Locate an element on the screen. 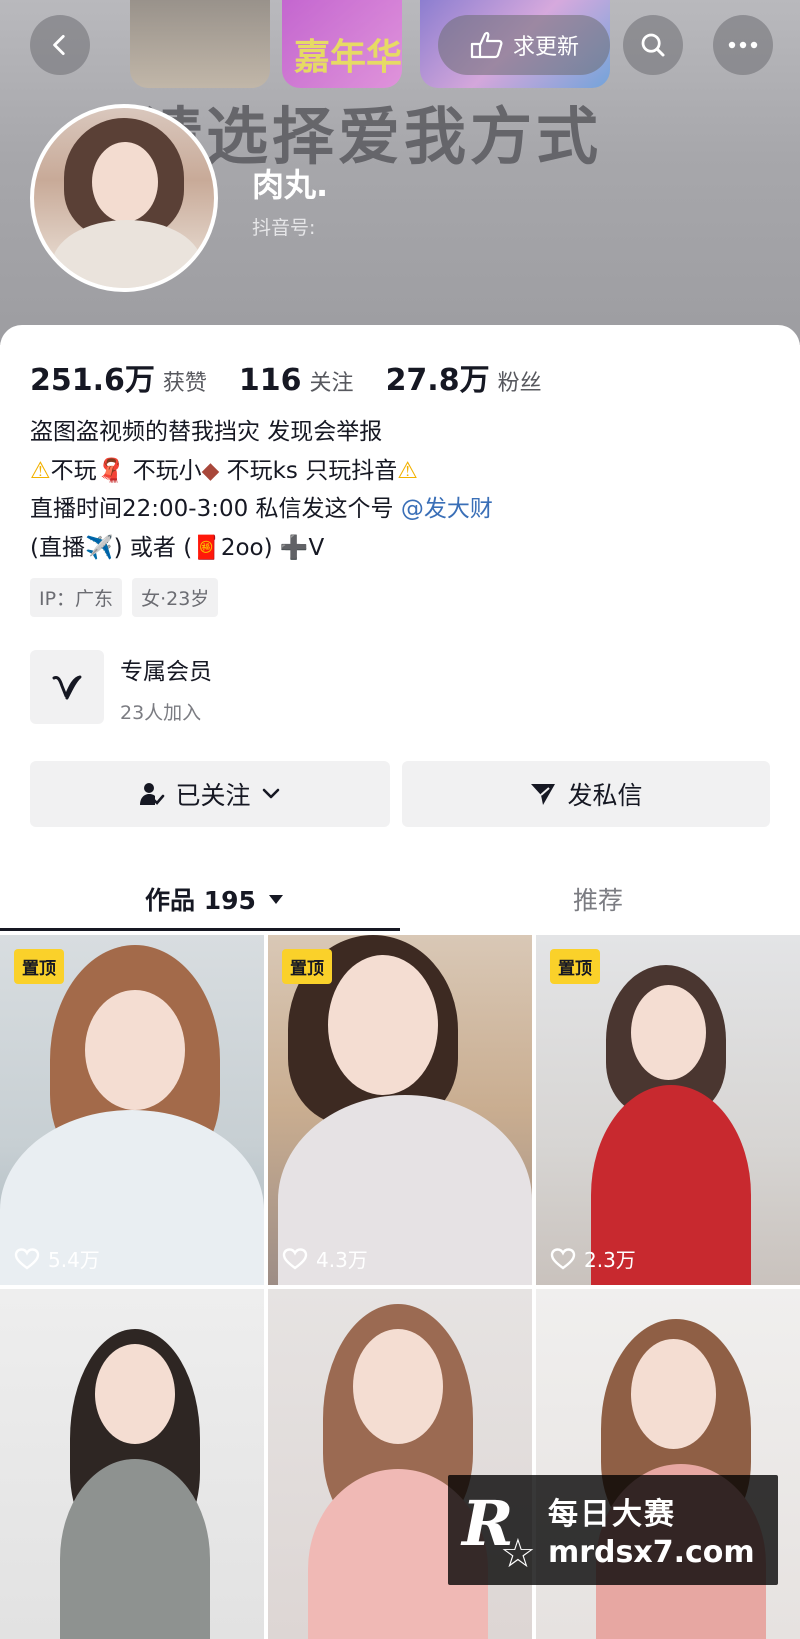 The height and width of the screenshot is (1639, 800). profile-tags: IP：广东 女·23岁 is located at coordinates (124, 597).